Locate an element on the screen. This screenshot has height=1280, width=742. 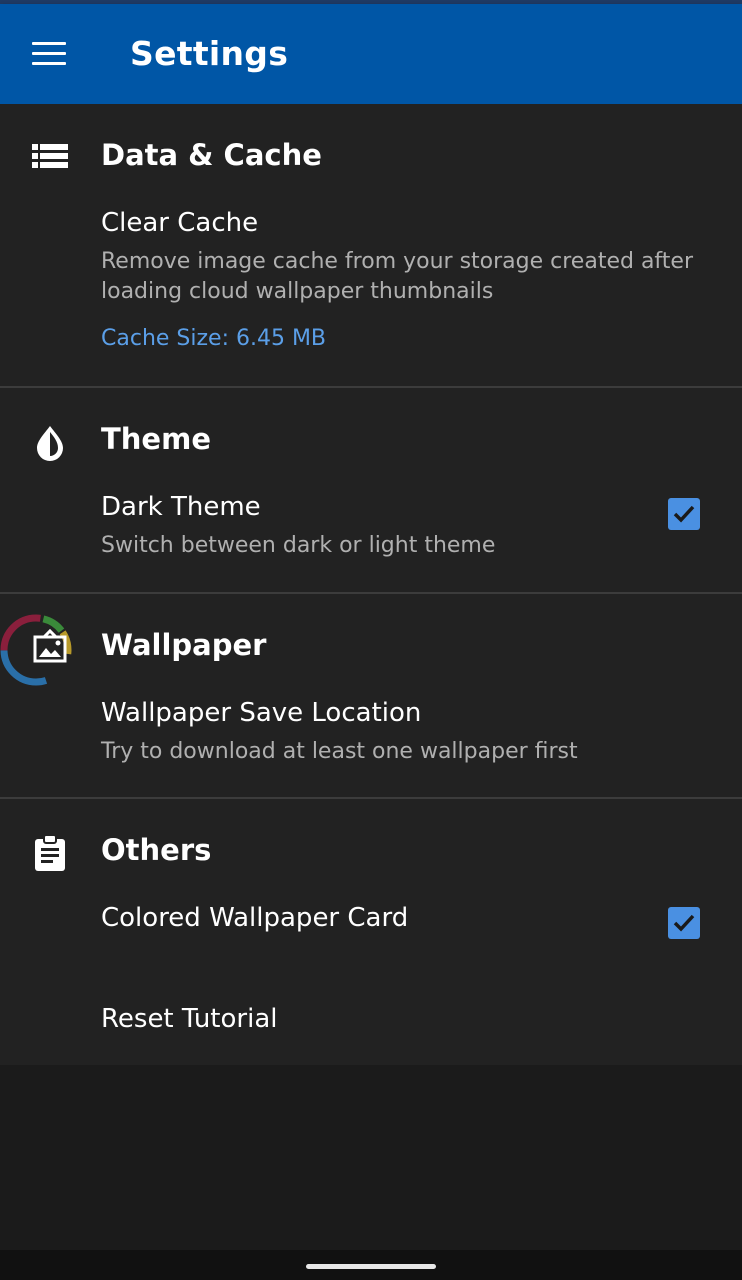
wallpaper-icon is located at coordinates (50, 648).